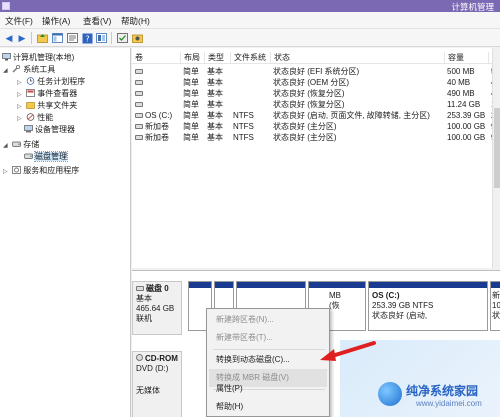 The height and width of the screenshot is (417, 500). I want to click on tree-item-shared-folders: ▷ 共享文件夹, so click(47, 105).